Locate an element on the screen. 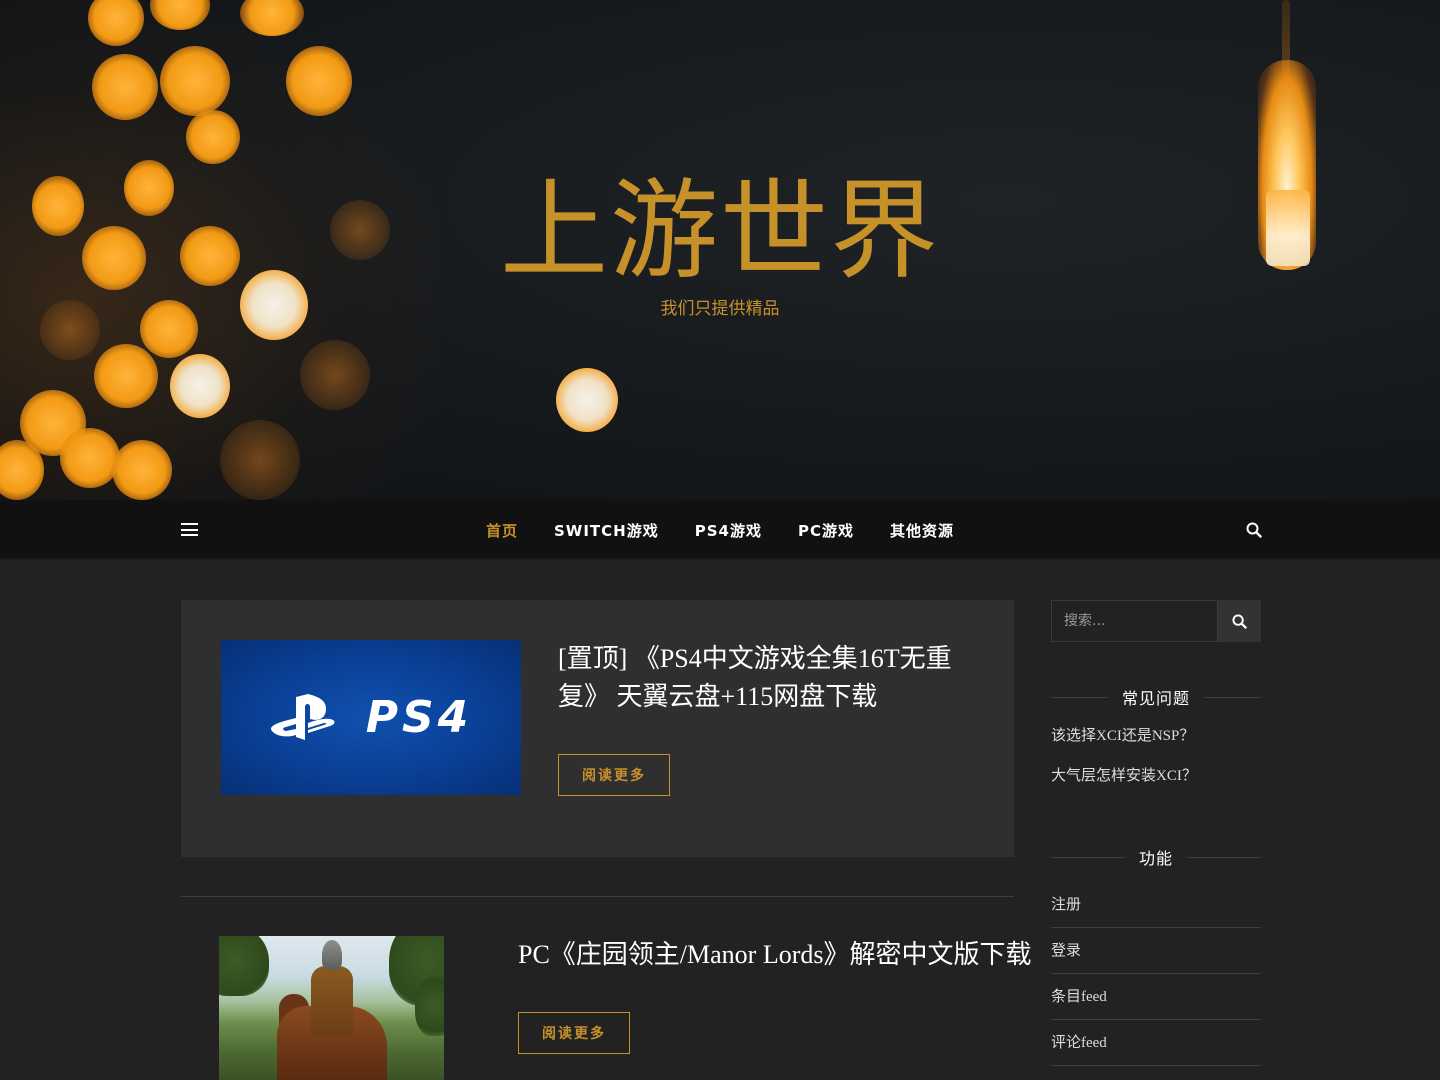  sidebar-search is located at coordinates (1156, 621).